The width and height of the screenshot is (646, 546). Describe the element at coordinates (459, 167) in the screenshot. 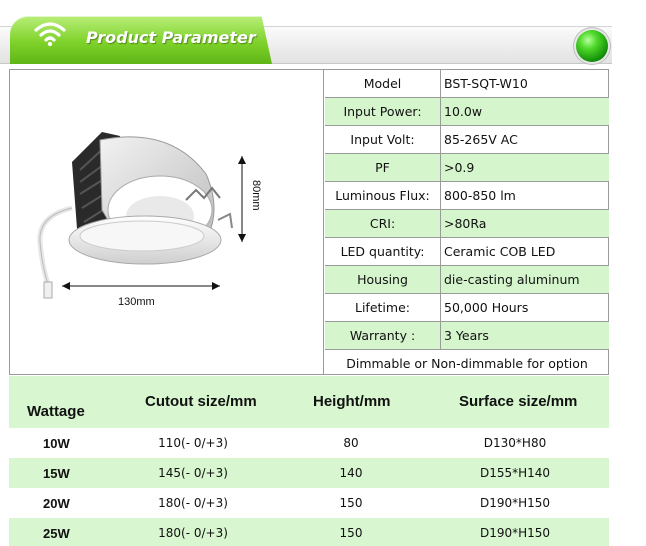

I see `spec-value: >0.9` at that location.